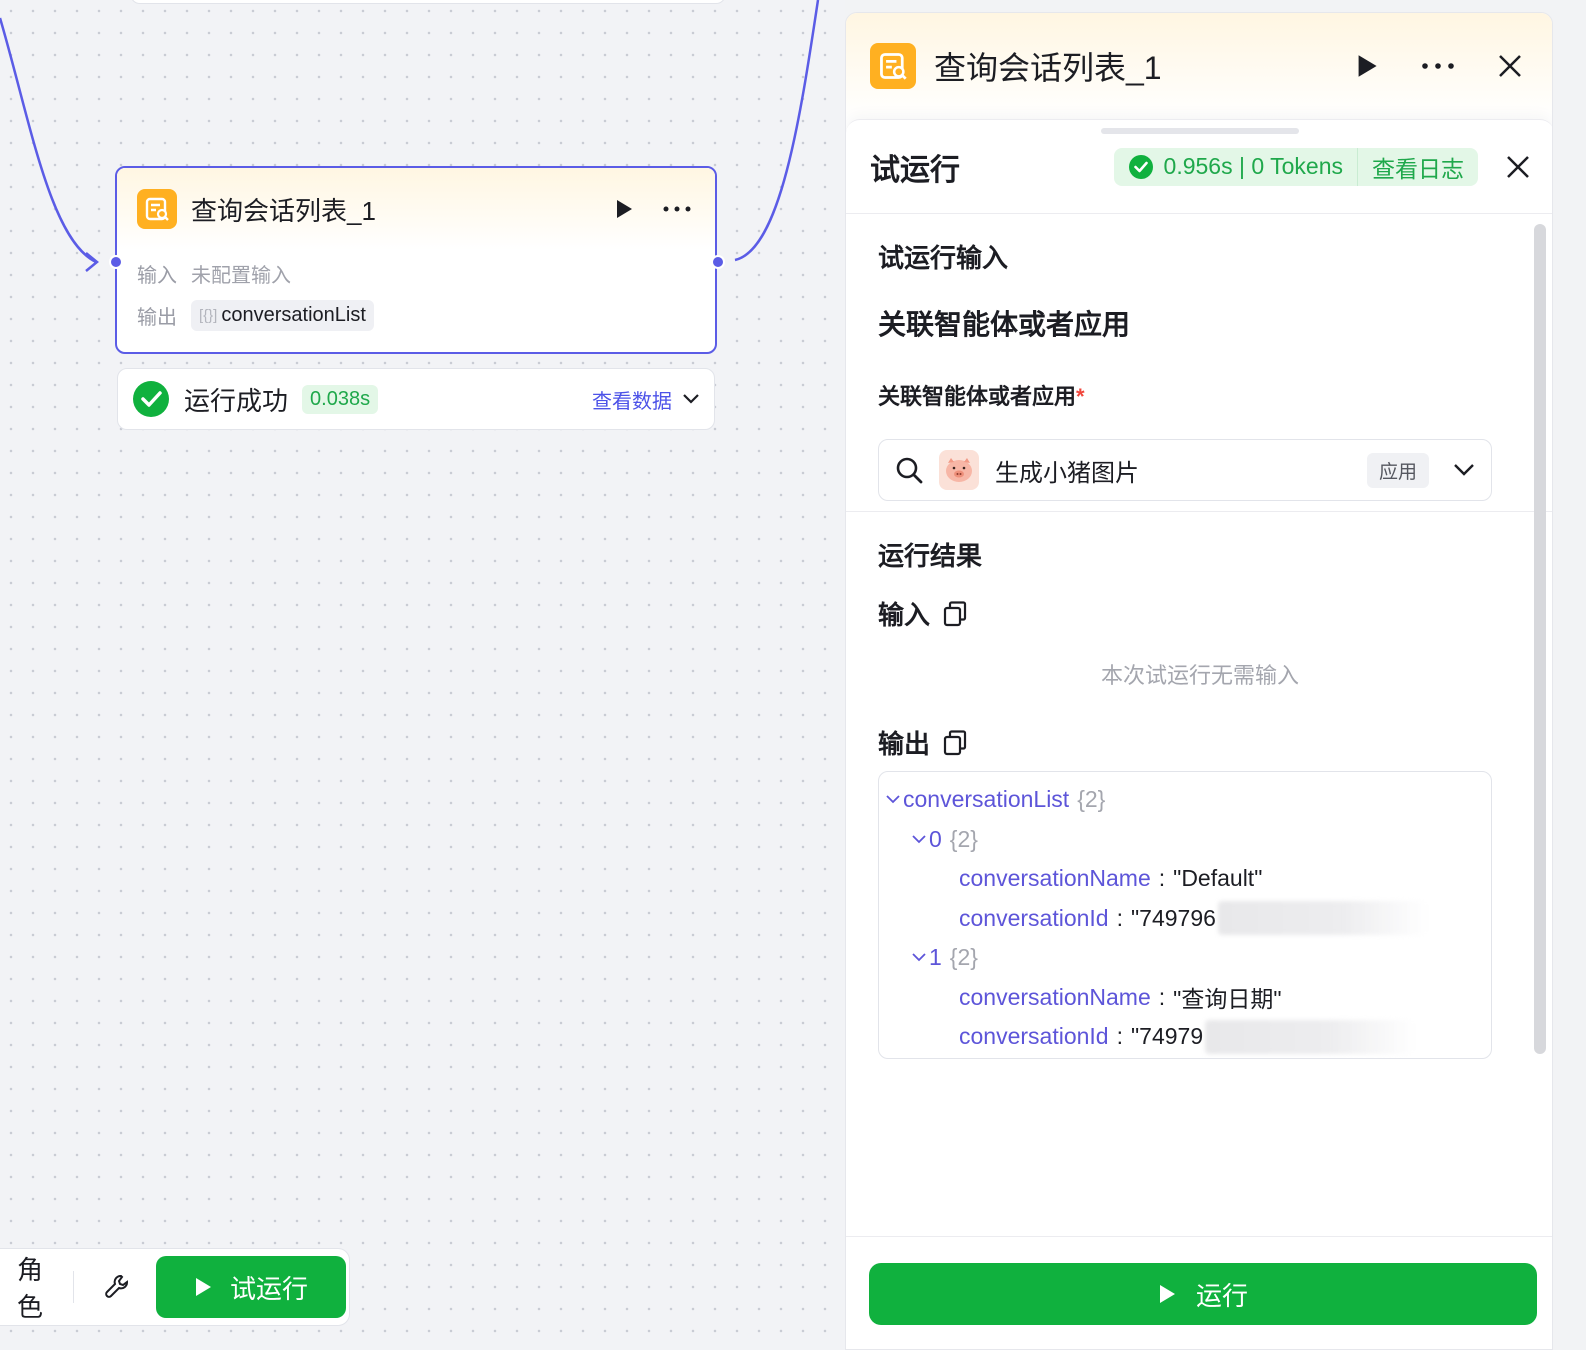 This screenshot has width=1586, height=1350. What do you see at coordinates (92, 262) in the screenshot?
I see `incoming-arrow` at bounding box center [92, 262].